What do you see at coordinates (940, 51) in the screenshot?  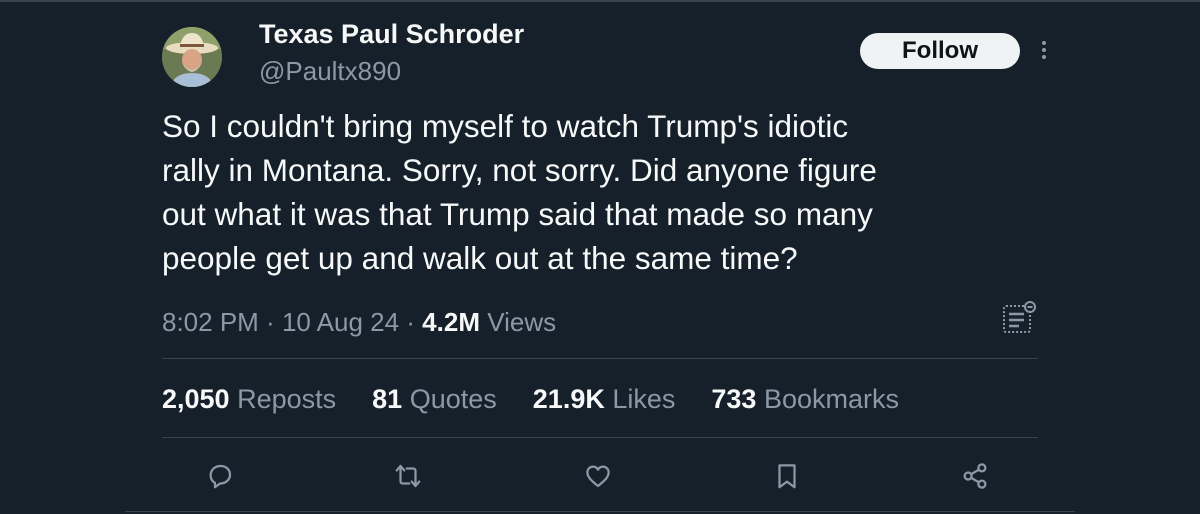 I see `follow-button: Follow` at bounding box center [940, 51].